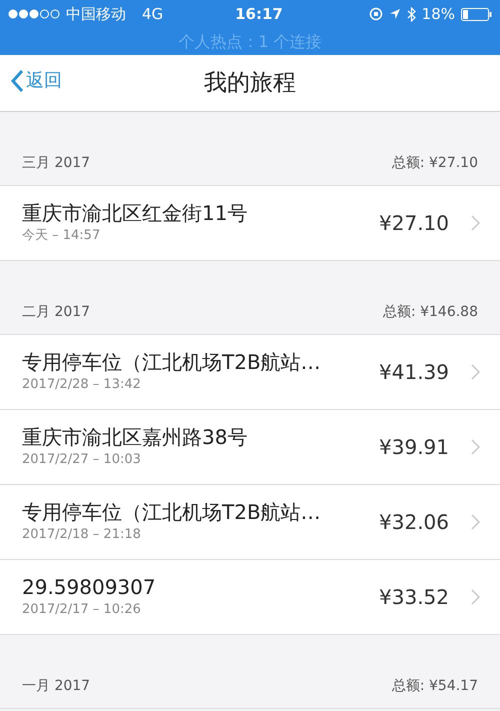  Describe the element at coordinates (375, 14) in the screenshot. I see `rotation-lock-icon` at that location.